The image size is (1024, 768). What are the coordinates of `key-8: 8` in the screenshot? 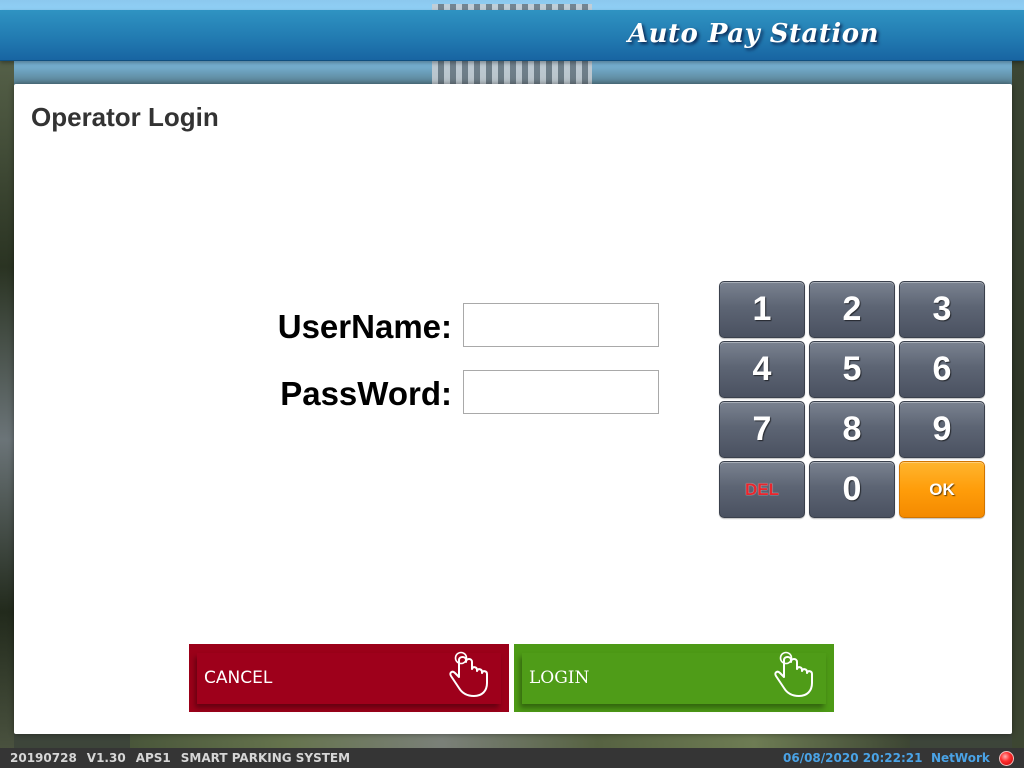 It's located at (852, 429).